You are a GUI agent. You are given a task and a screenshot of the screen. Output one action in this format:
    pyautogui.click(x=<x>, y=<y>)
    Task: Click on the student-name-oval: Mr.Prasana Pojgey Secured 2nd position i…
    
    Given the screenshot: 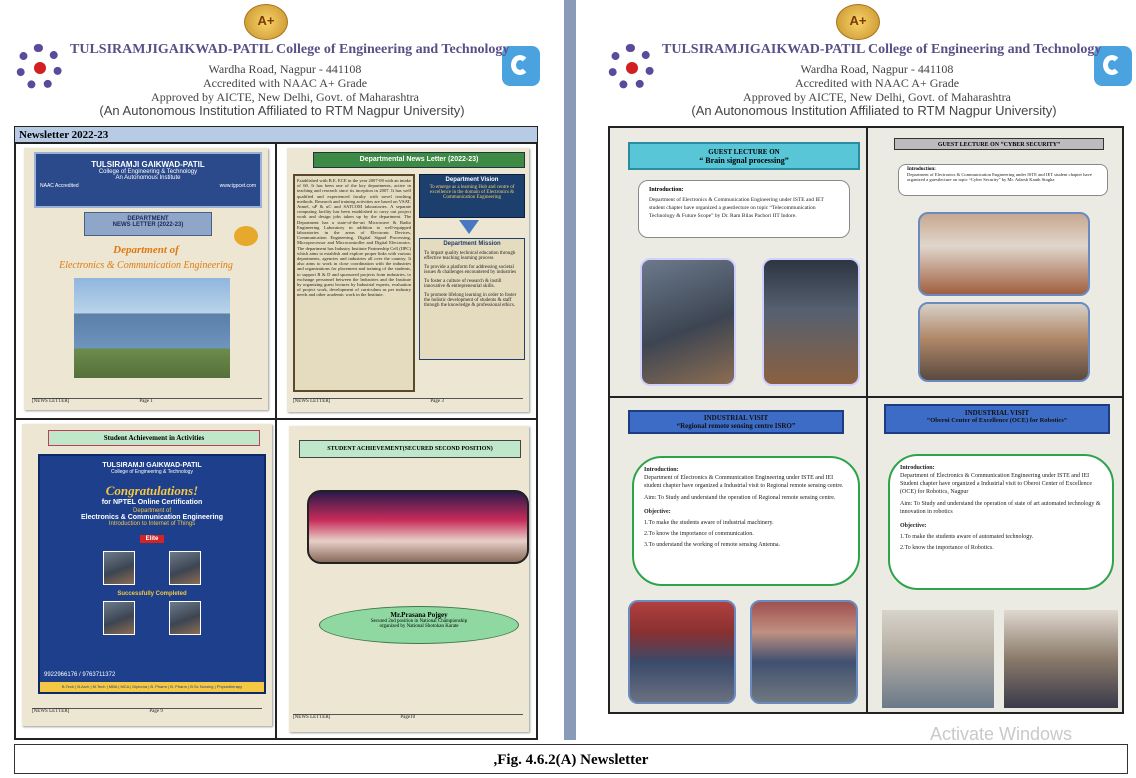 What is the action you would take?
    pyautogui.click(x=419, y=625)
    